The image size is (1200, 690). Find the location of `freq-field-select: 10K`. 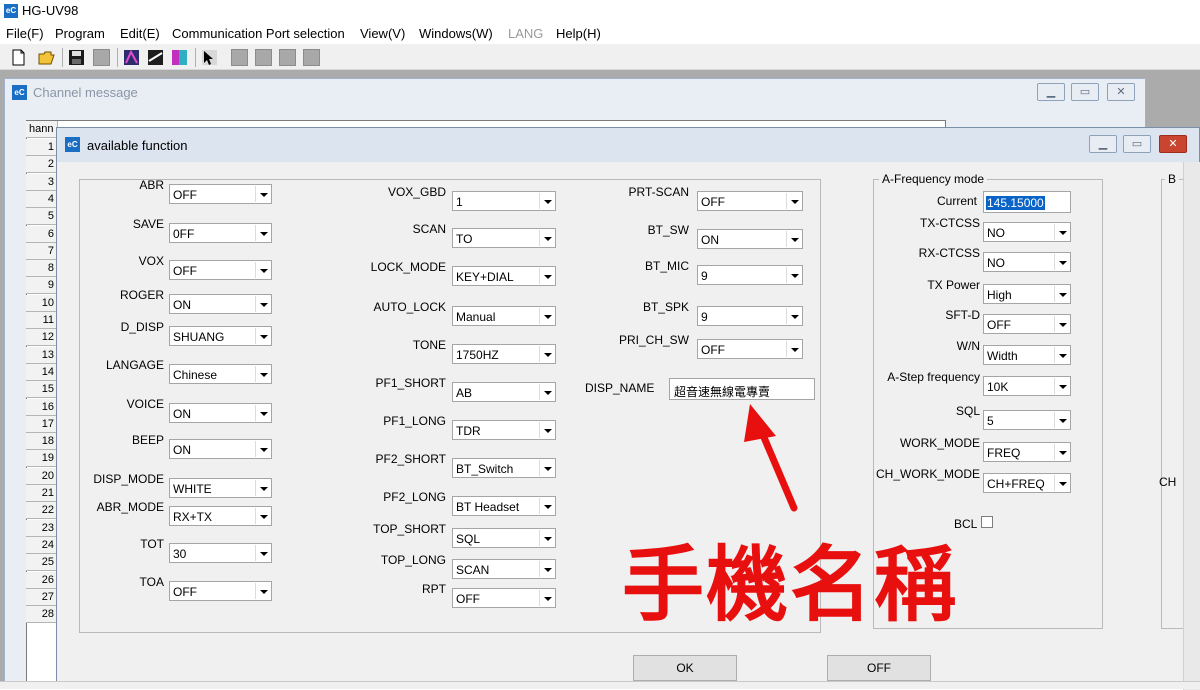

freq-field-select: 10K is located at coordinates (1027, 386).